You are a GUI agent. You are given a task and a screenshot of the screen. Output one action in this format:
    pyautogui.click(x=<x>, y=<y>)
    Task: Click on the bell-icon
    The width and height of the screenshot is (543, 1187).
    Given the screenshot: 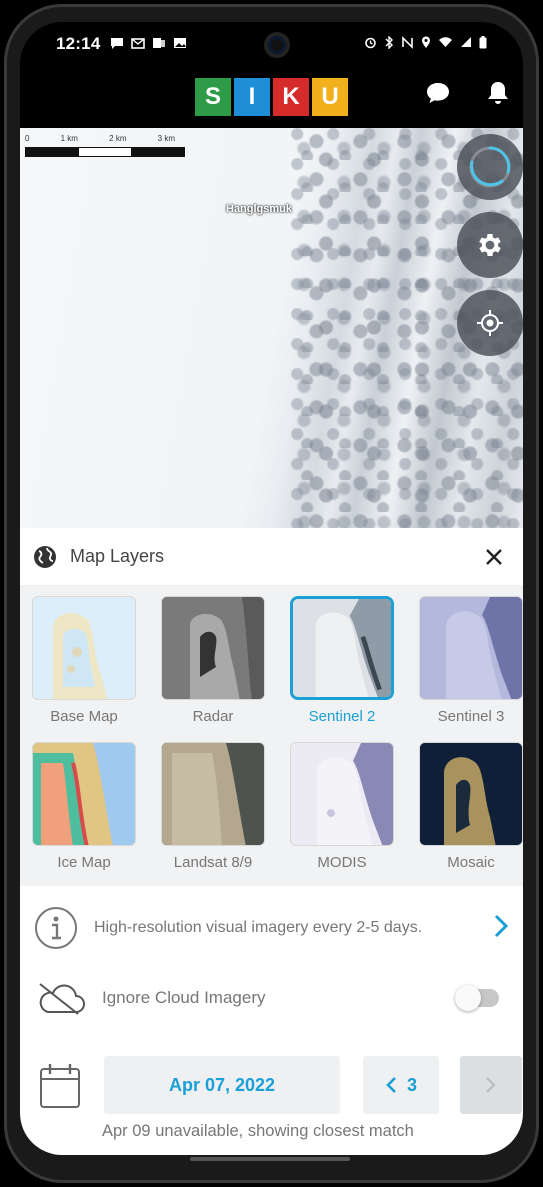 What is the action you would take?
    pyautogui.click(x=498, y=93)
    